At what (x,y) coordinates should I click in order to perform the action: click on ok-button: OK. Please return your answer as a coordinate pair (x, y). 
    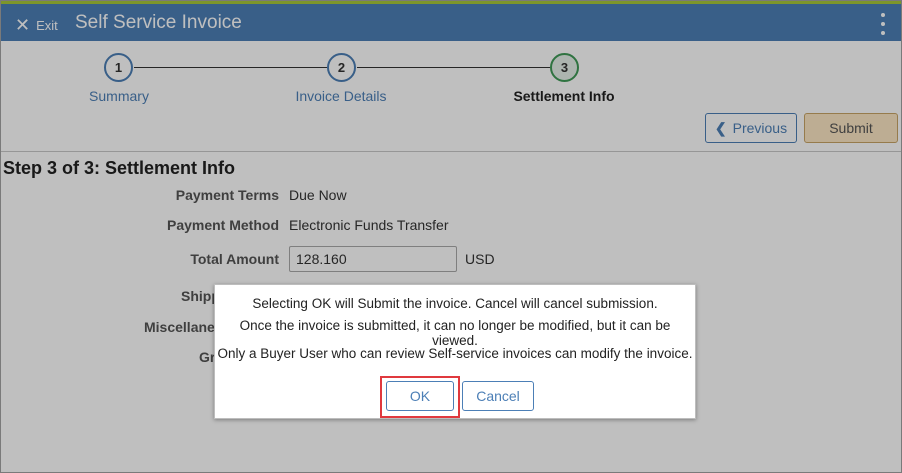
    Looking at the image, I should click on (420, 396).